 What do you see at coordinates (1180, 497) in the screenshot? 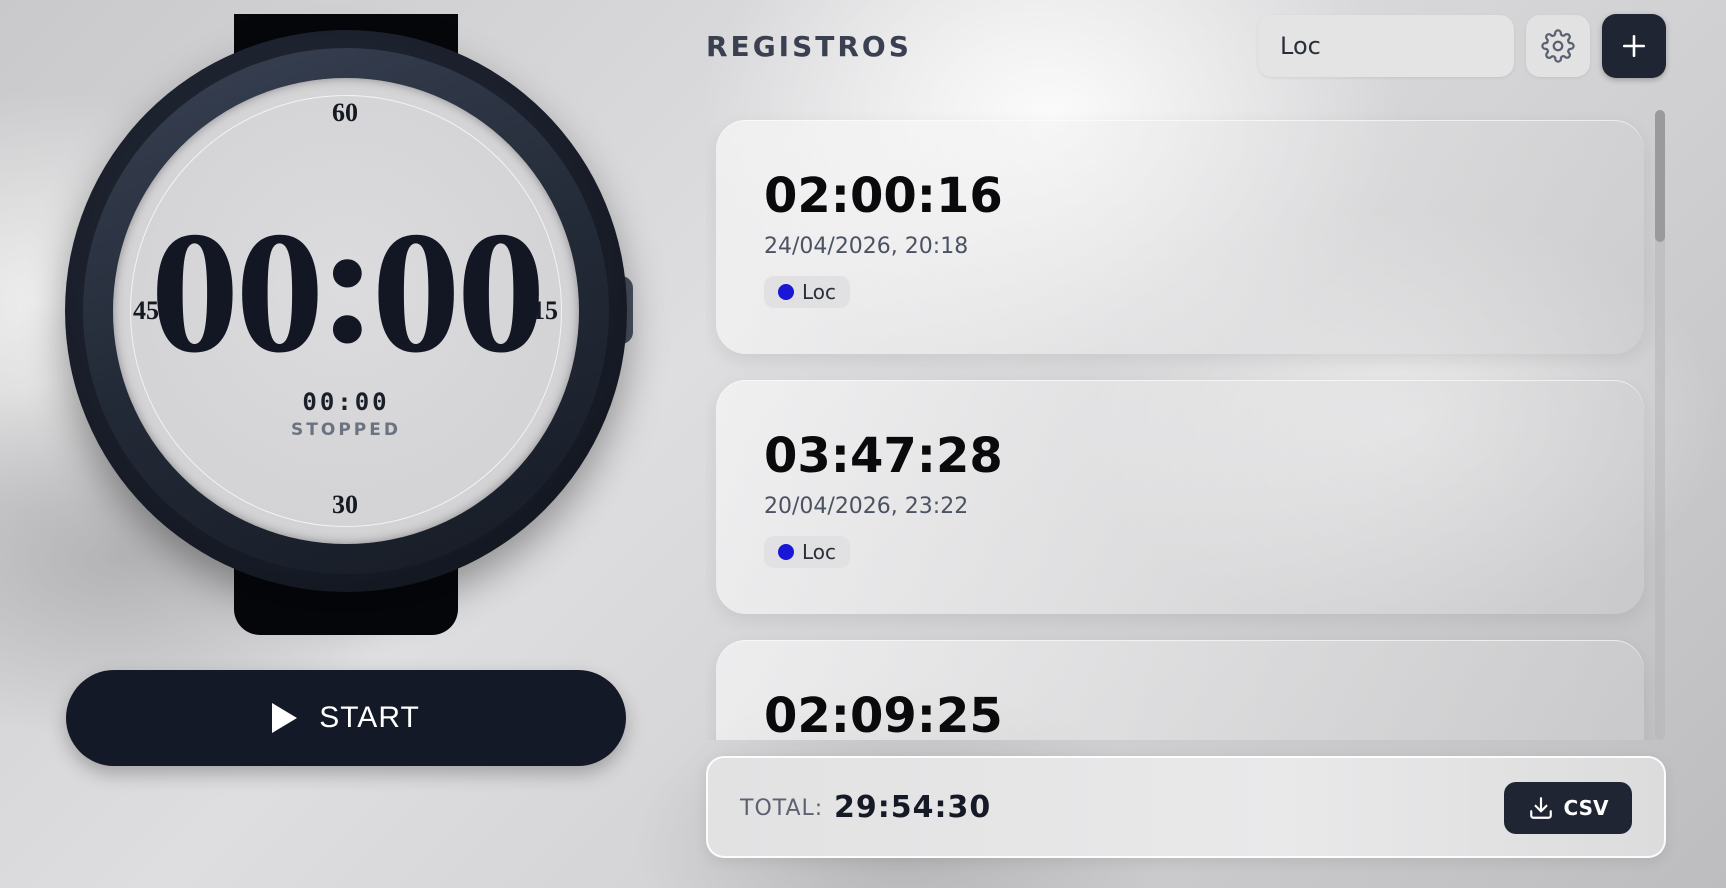
I see `record-card: 03:47:28 20/04/2026, 23:22 Loc` at bounding box center [1180, 497].